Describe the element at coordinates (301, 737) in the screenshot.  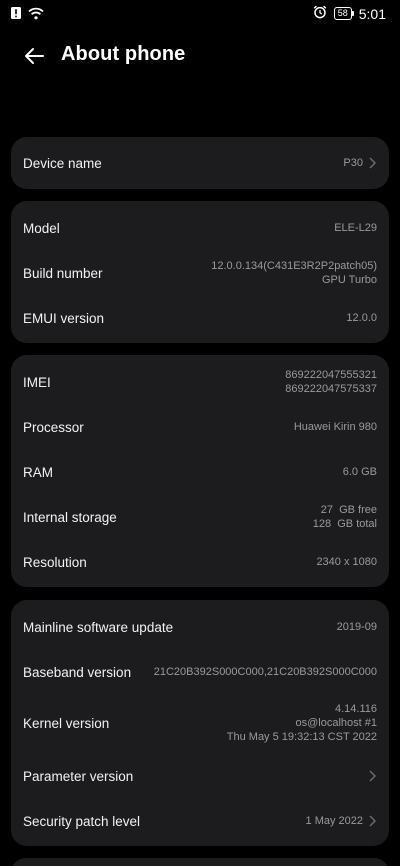
I see `kernel-line: Thu May 5 19:32:13 CST 2022` at that location.